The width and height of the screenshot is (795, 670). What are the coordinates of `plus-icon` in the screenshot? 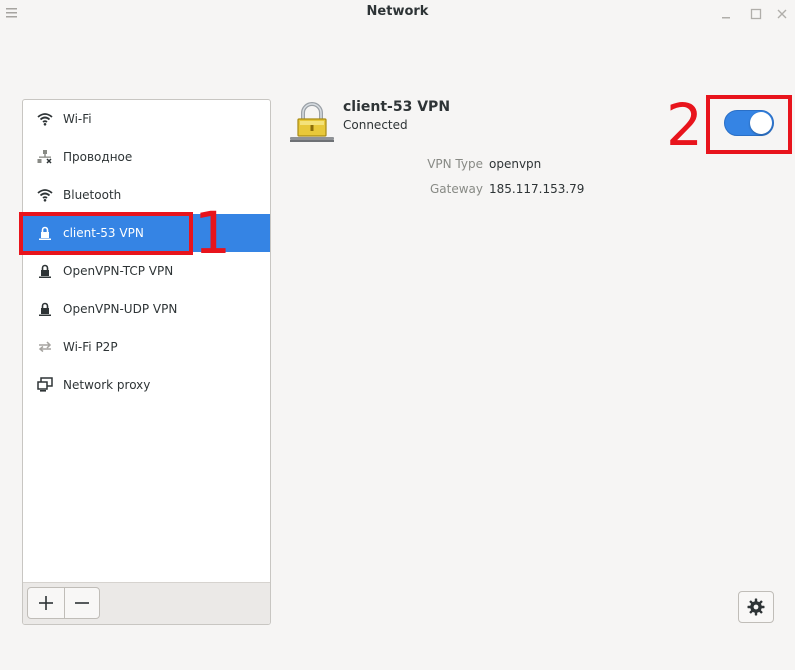 It's located at (45, 603).